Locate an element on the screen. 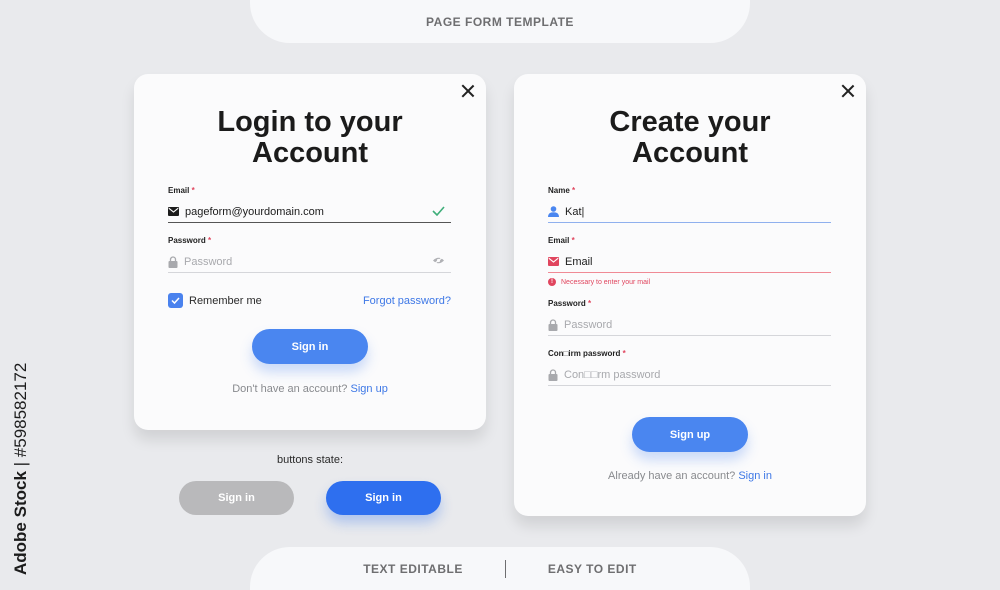 The image size is (1000, 590). buttons-state-label: buttons state: is located at coordinates (310, 460).